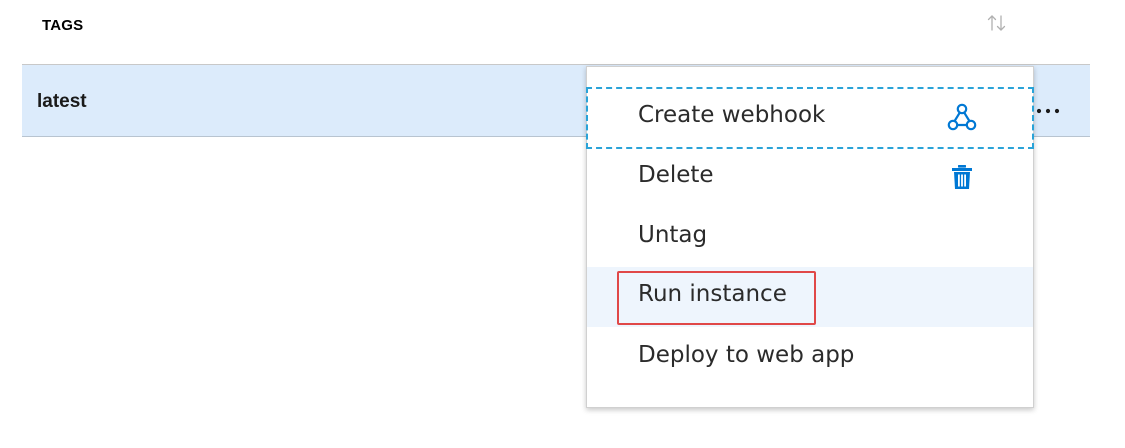 This screenshot has width=1125, height=448. Describe the element at coordinates (62, 101) in the screenshot. I see `tag-name: latest` at that location.